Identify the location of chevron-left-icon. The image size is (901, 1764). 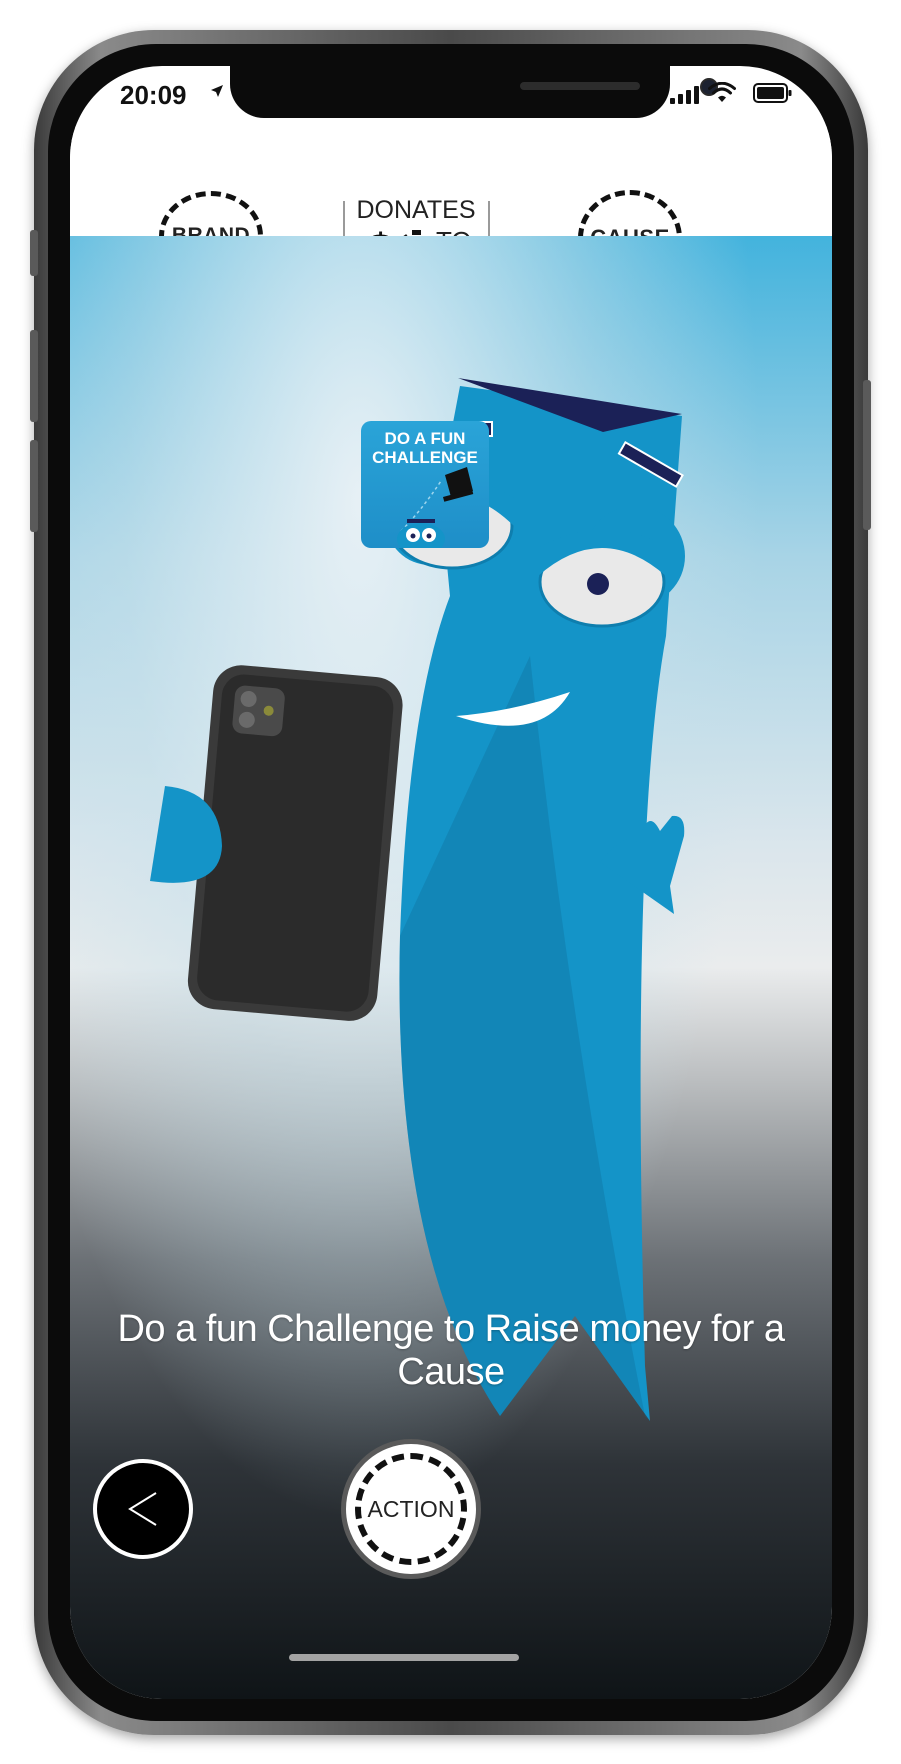
(142, 1509).